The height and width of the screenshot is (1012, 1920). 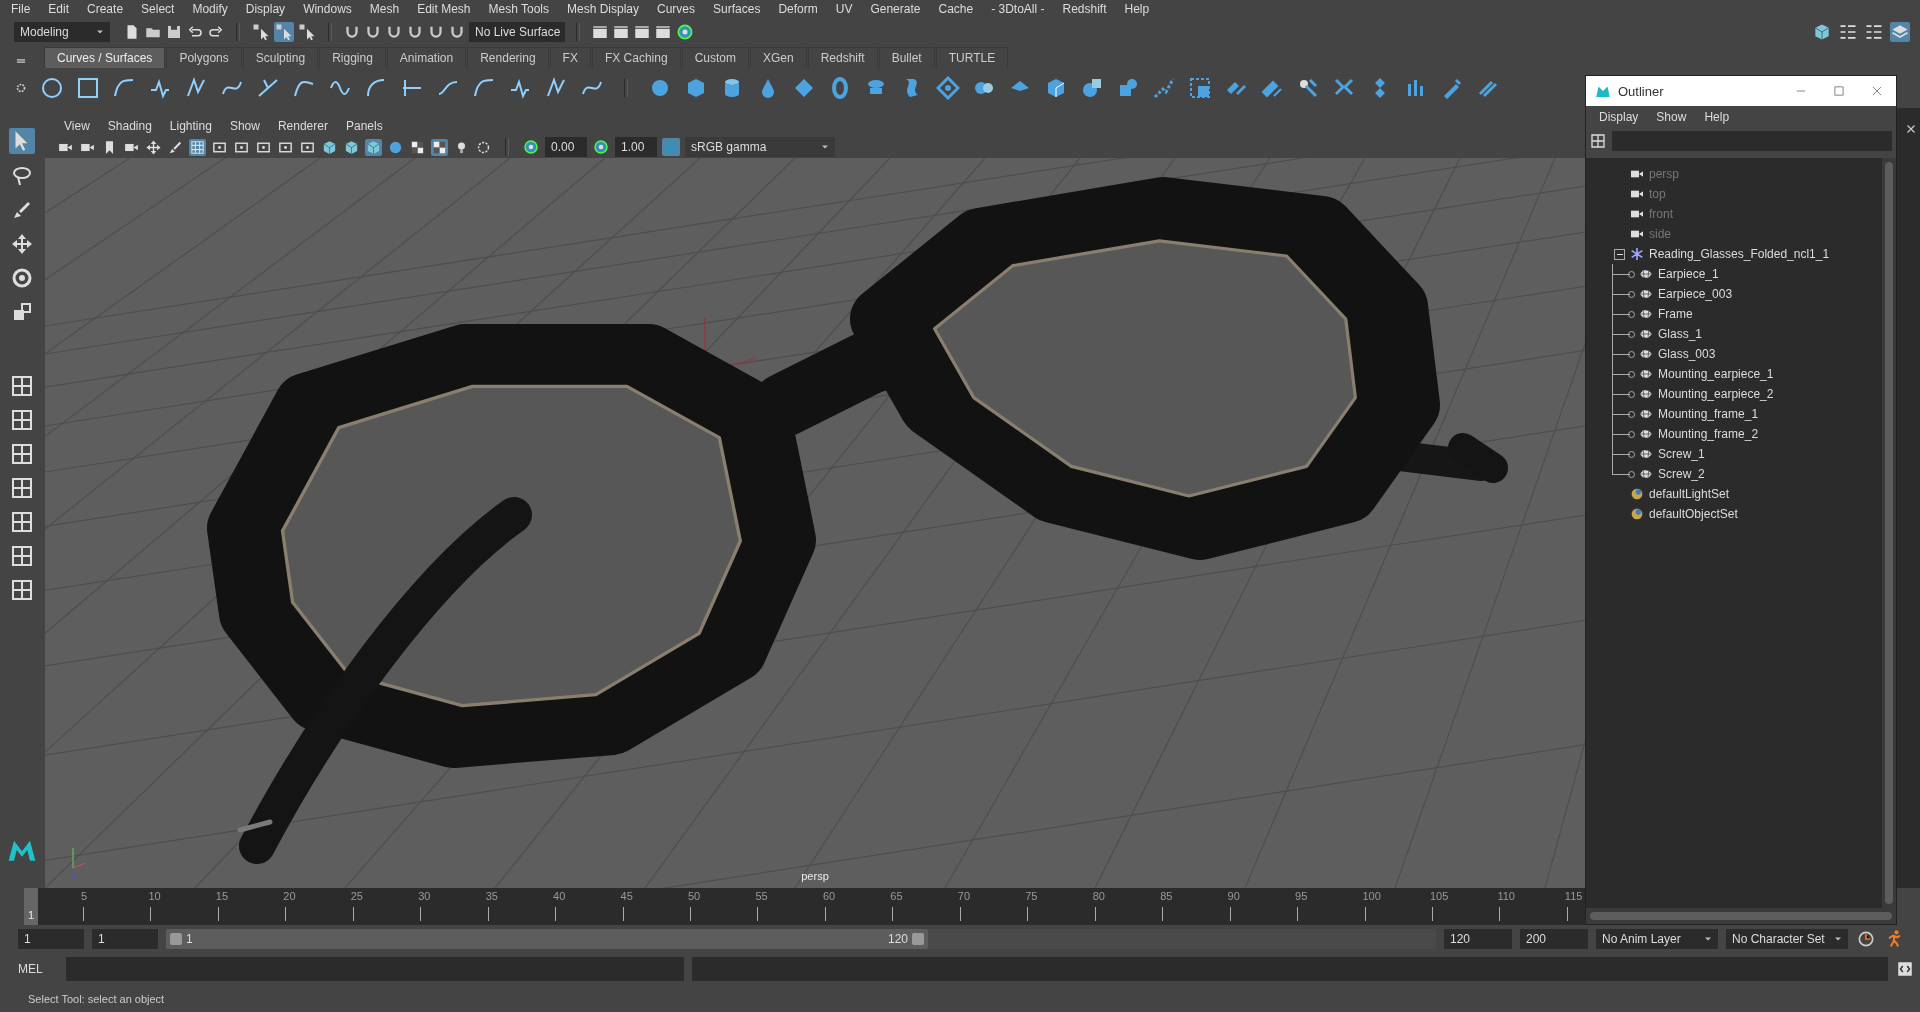 What do you see at coordinates (22, 278) in the screenshot?
I see `rotate-icon` at bounding box center [22, 278].